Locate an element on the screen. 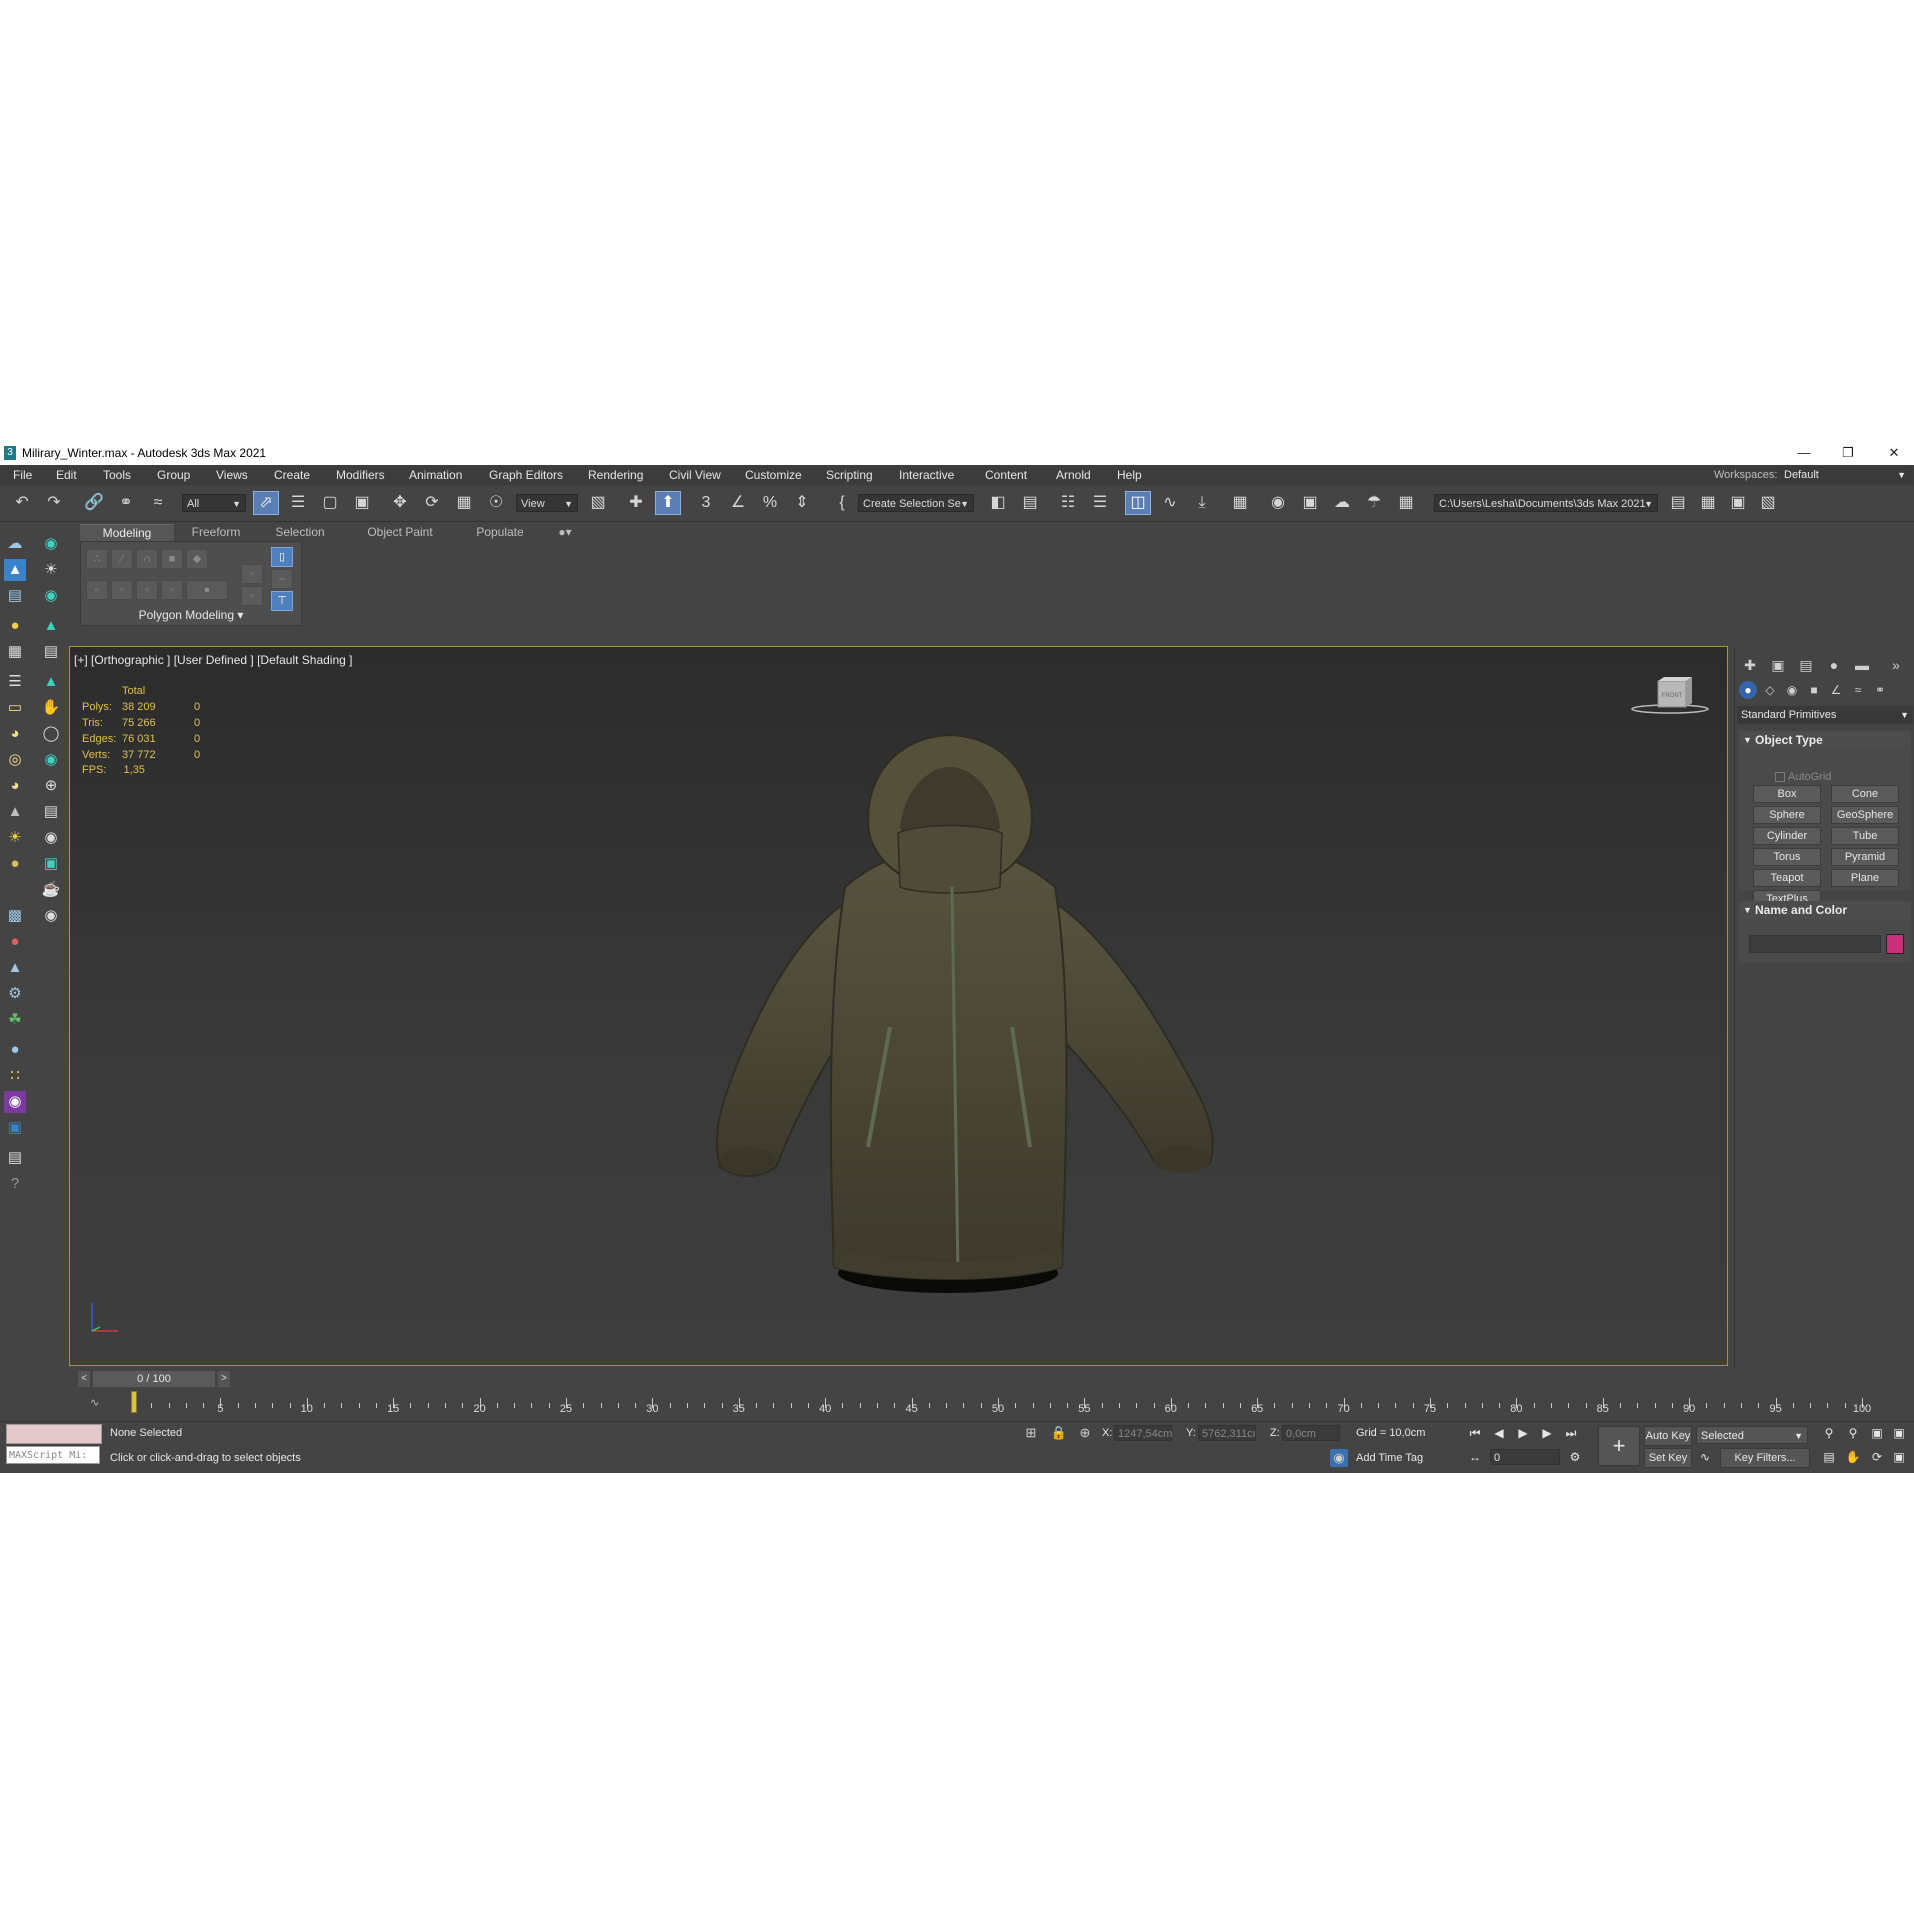 The height and width of the screenshot is (1914, 1914). unlink-icon: ⚭ is located at coordinates (126, 503).